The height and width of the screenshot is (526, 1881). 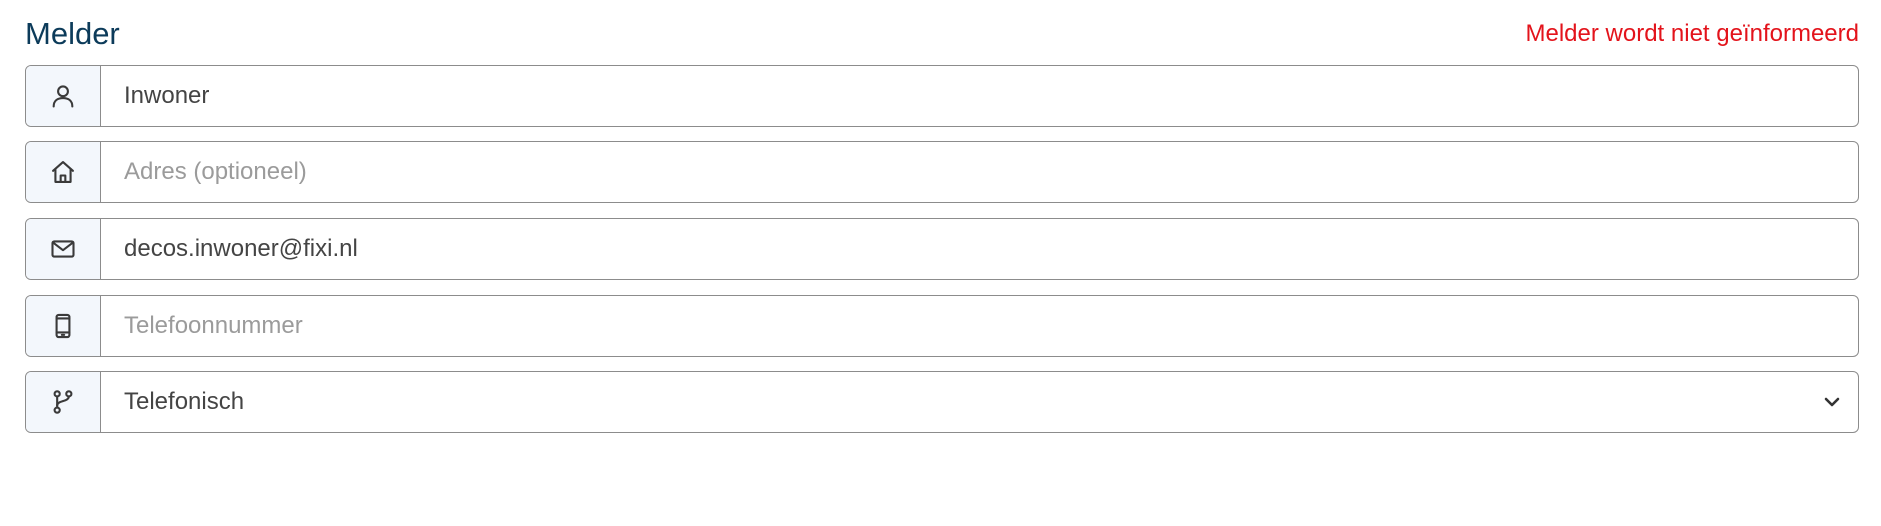 I want to click on mobile-phone-icon-addon, so click(x=63, y=326).